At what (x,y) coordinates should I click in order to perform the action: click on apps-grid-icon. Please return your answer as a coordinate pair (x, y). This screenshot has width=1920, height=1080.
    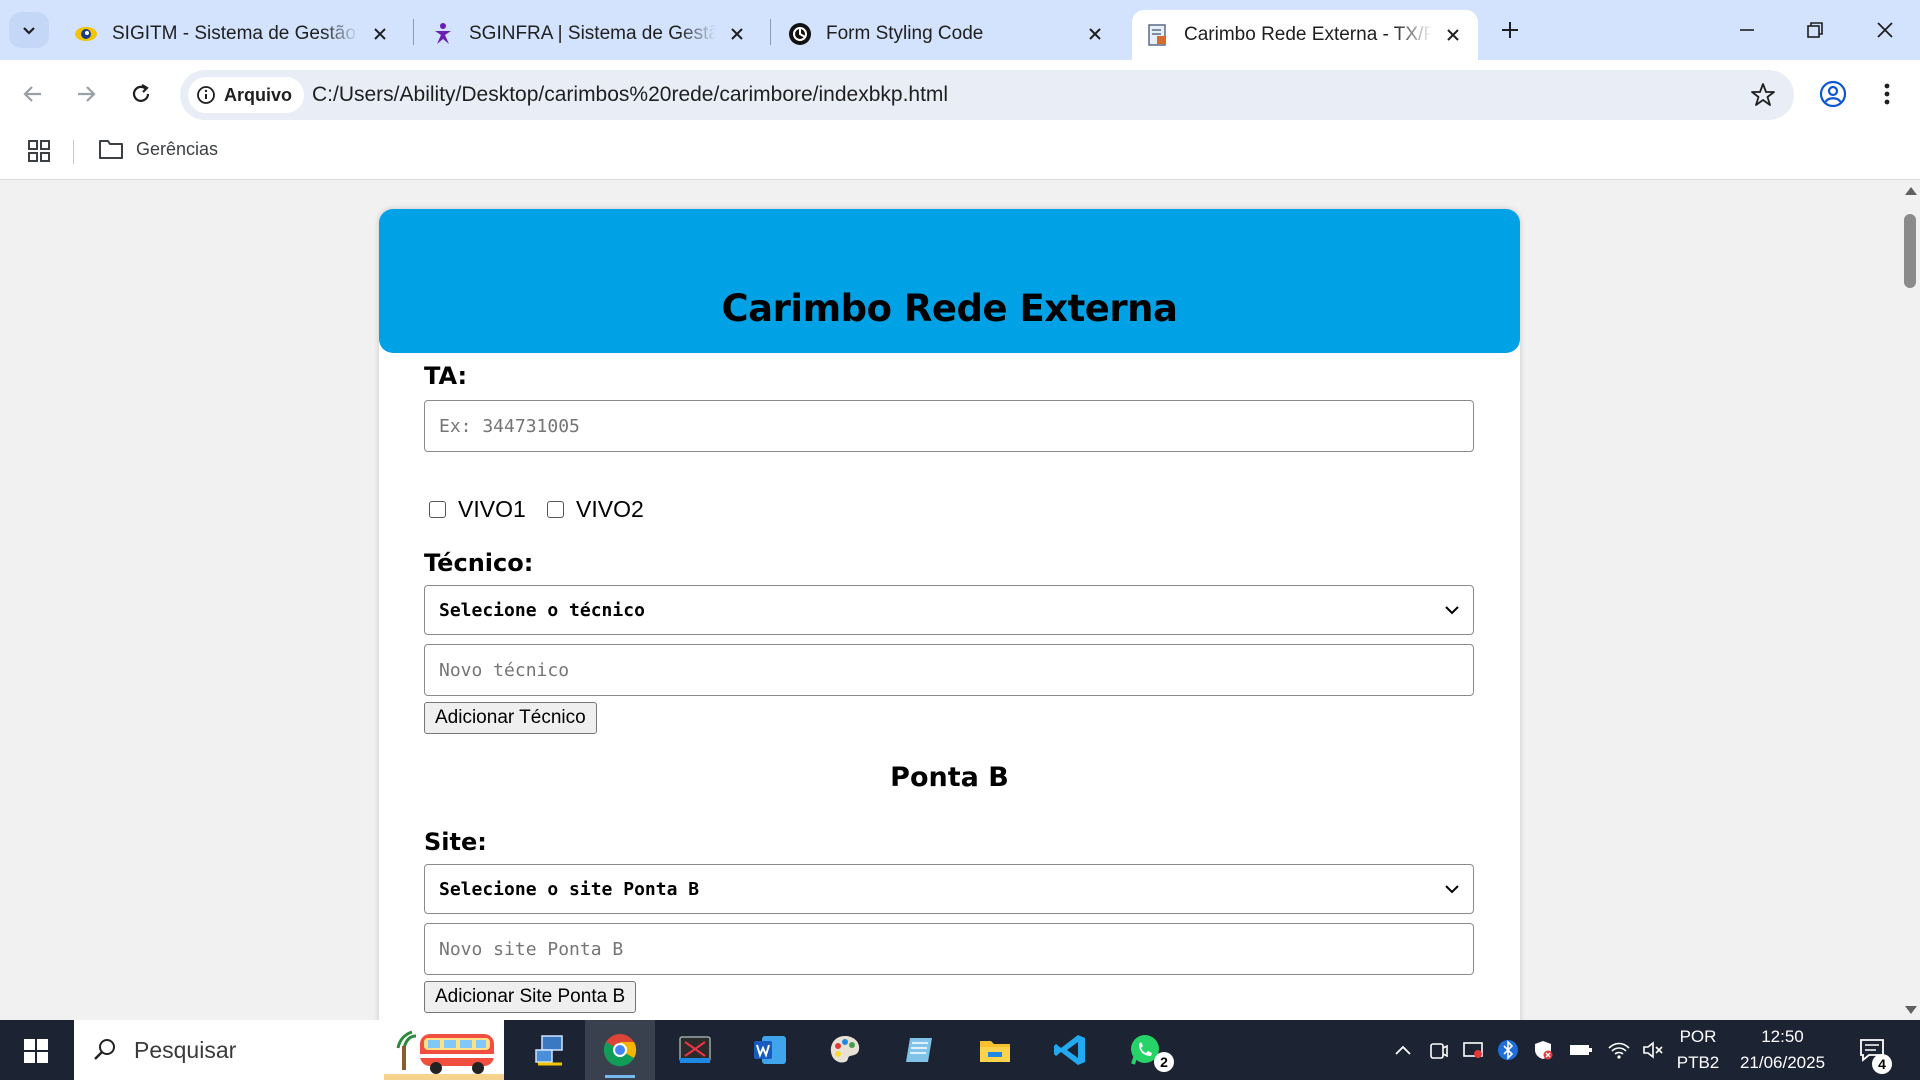
    Looking at the image, I should click on (39, 151).